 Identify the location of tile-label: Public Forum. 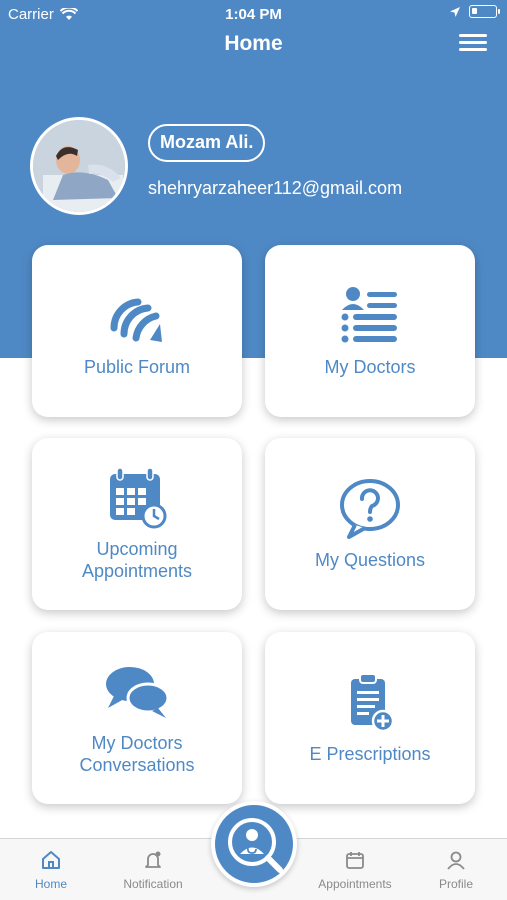
(137, 367).